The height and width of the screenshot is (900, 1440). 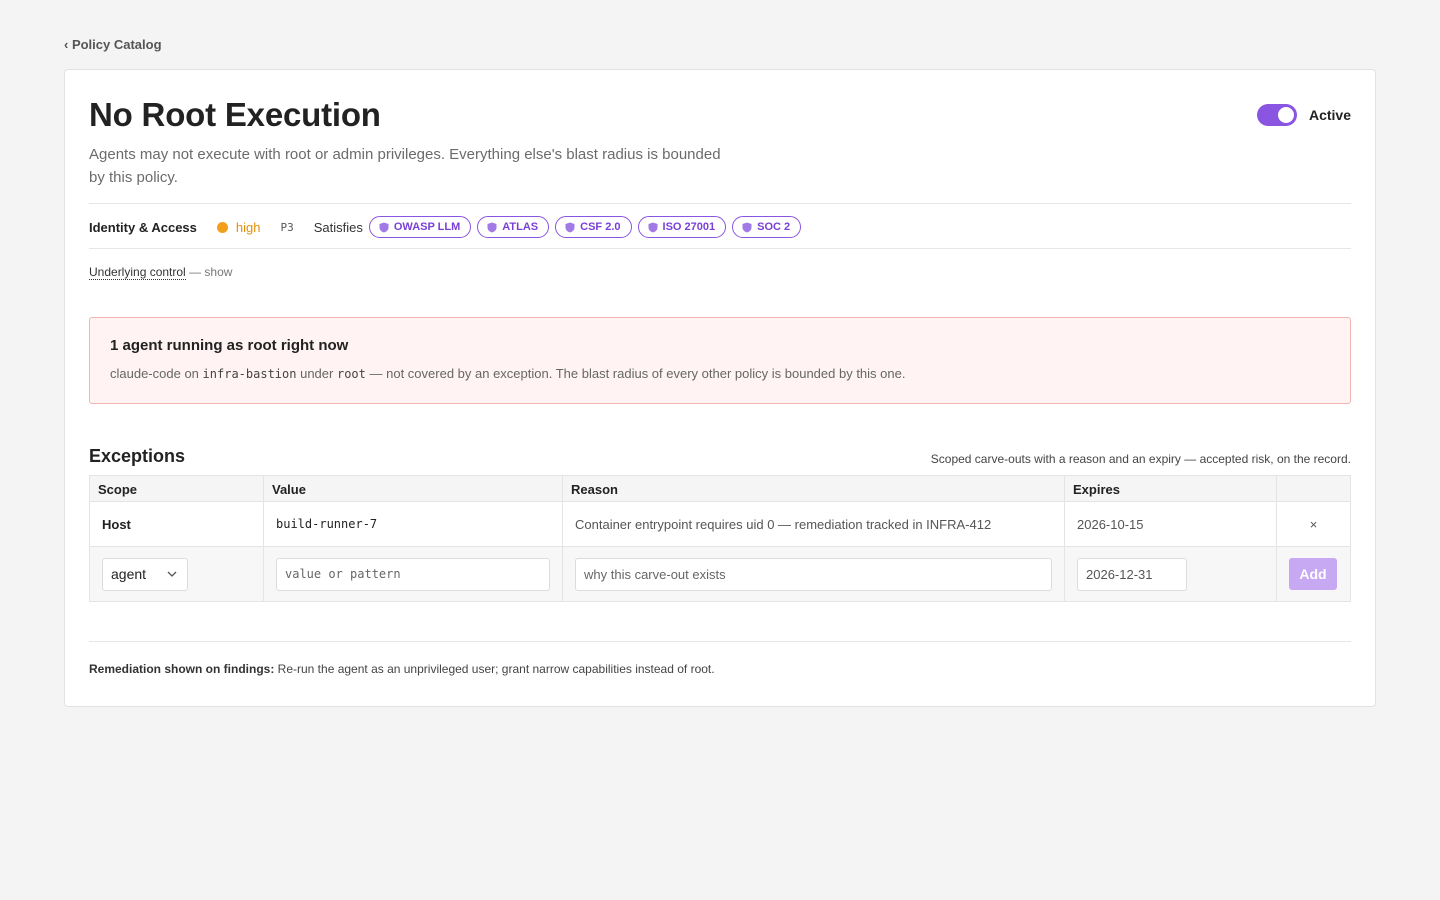 I want to click on satisfies-label: Satisfies, so click(x=338, y=227).